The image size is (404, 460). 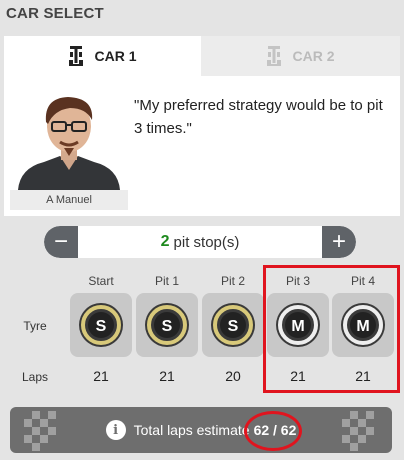 I want to click on pit-3-4-highlight, so click(x=331, y=329).